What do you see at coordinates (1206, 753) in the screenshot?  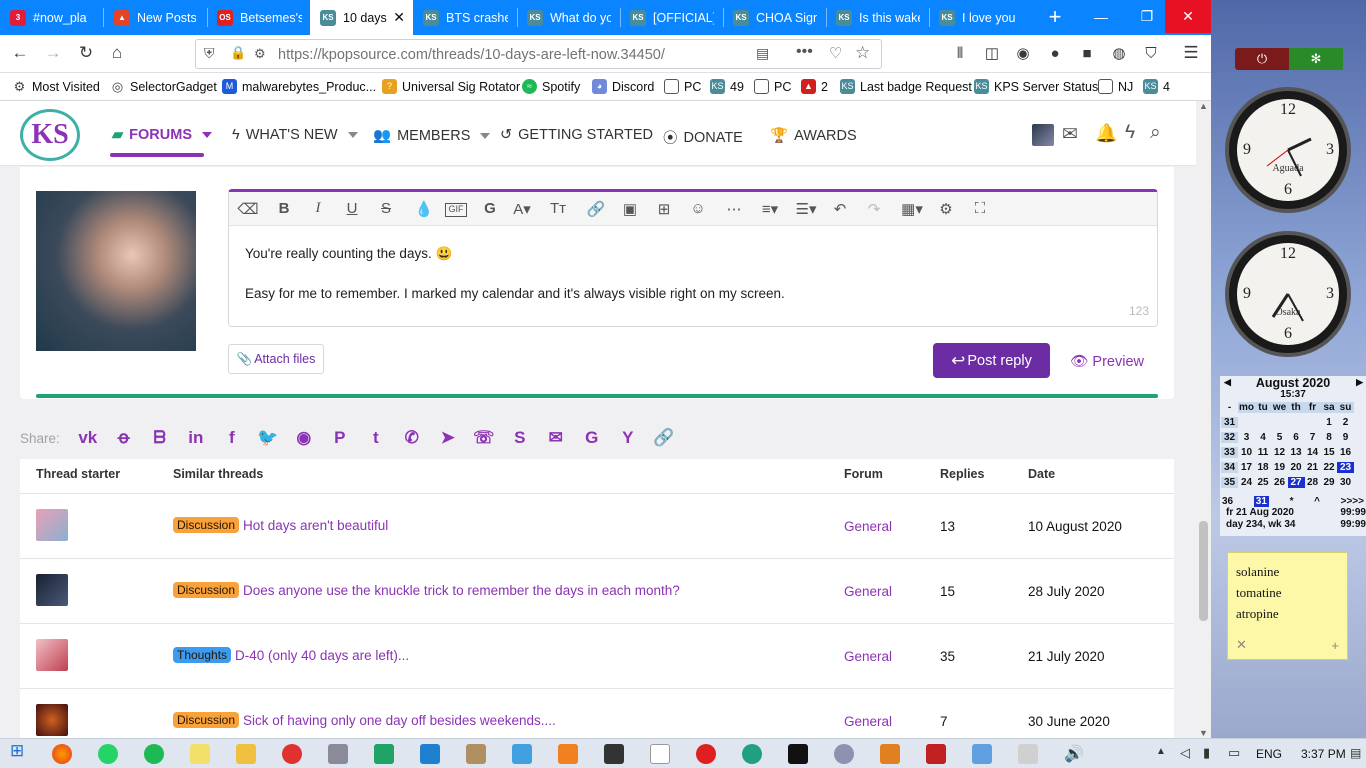 I see `wifi-icon: ▮` at bounding box center [1206, 753].